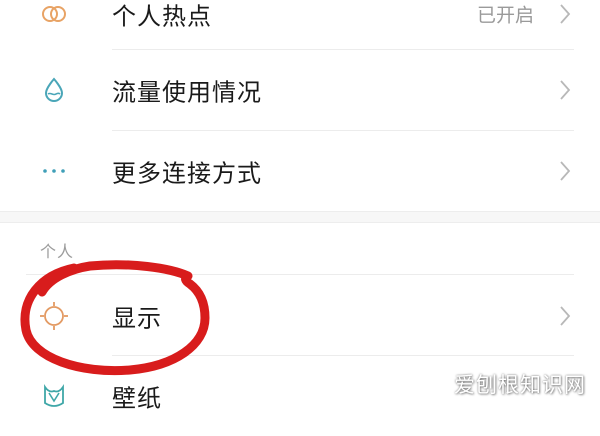  I want to click on settings-item-hotspot: 个人热点 已开启, so click(300, 27).